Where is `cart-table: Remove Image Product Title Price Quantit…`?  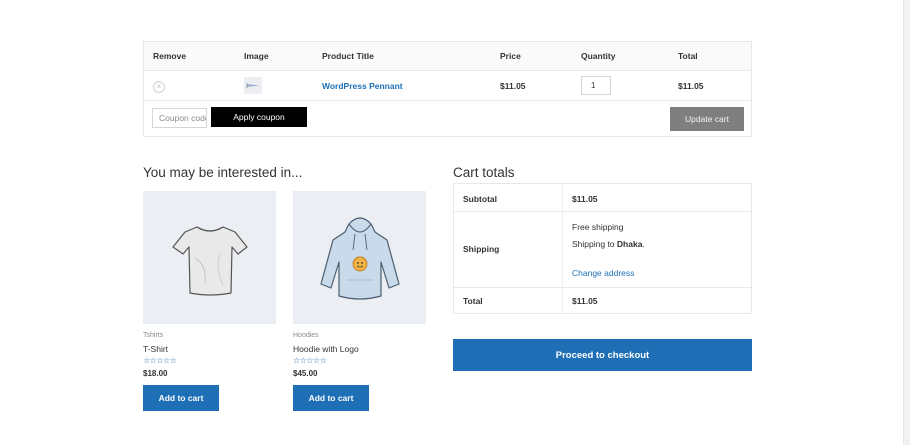 cart-table: Remove Image Product Title Price Quantit… is located at coordinates (447, 89).